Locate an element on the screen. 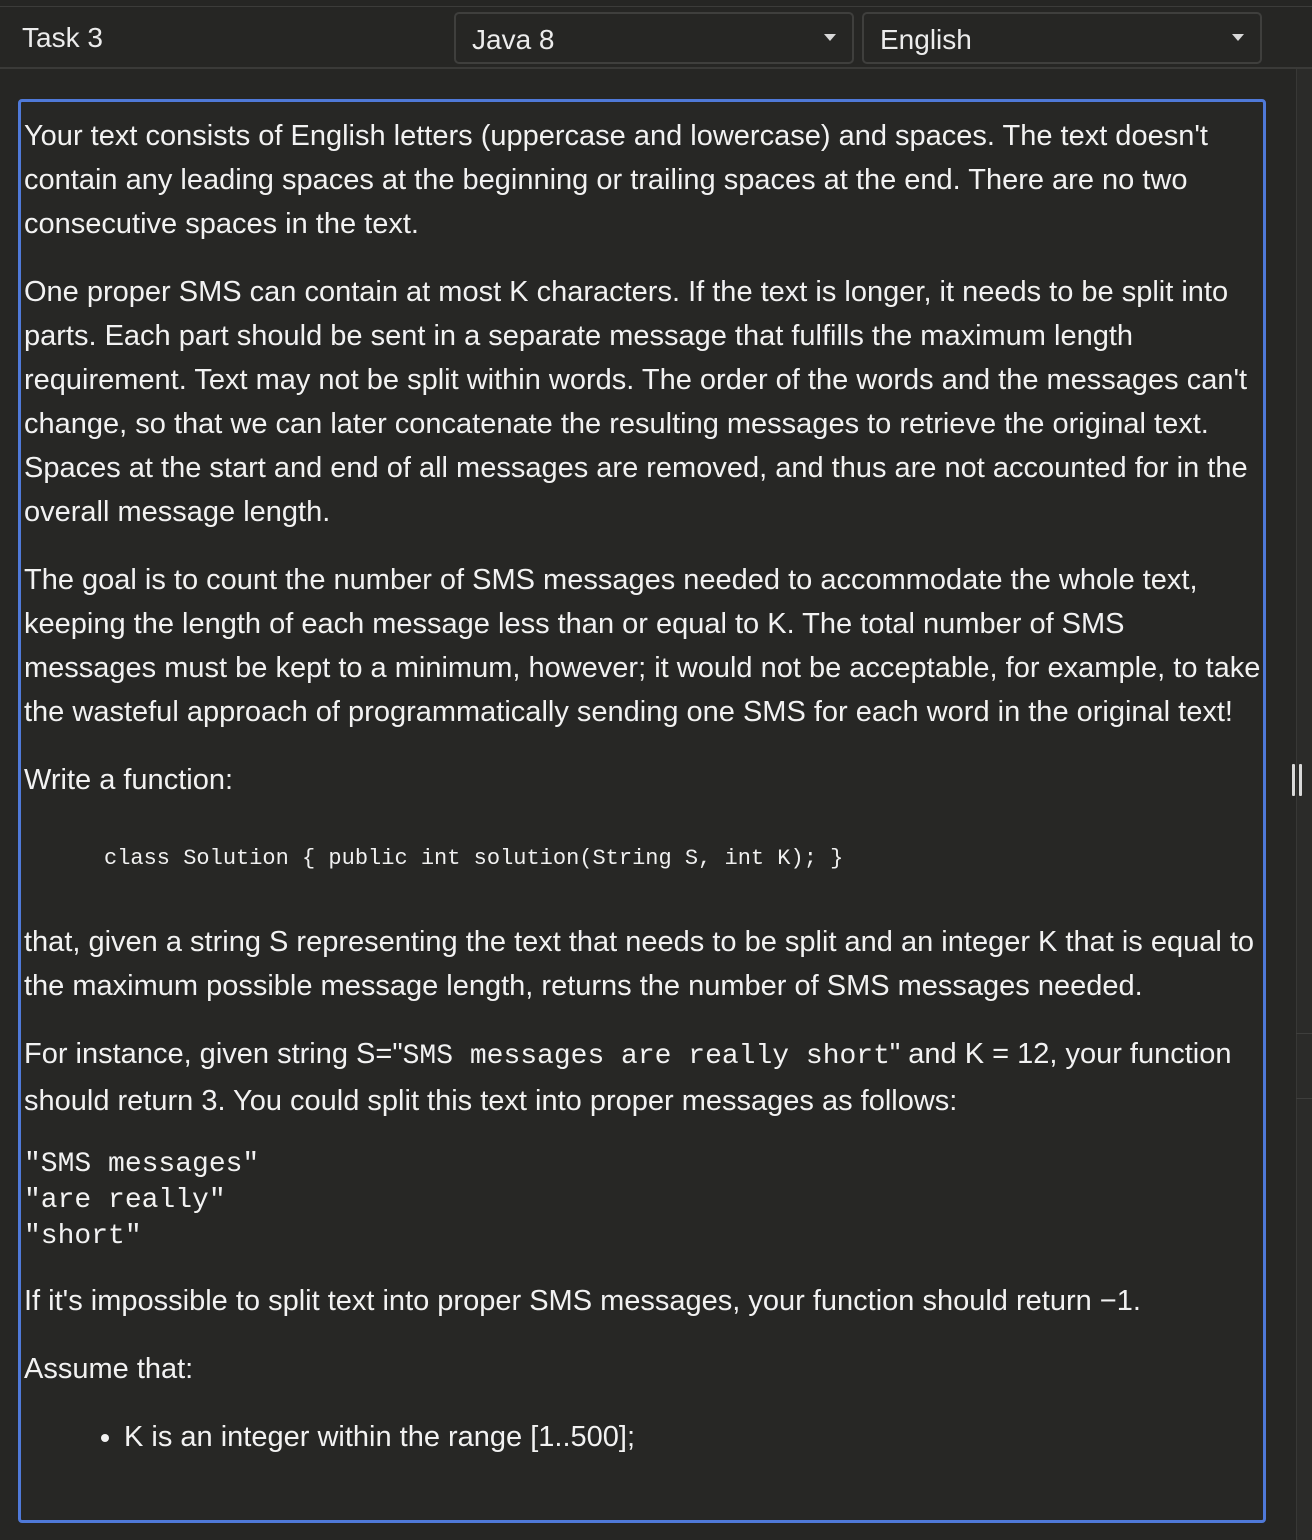  programming-language-select: Java 8 is located at coordinates (654, 38).